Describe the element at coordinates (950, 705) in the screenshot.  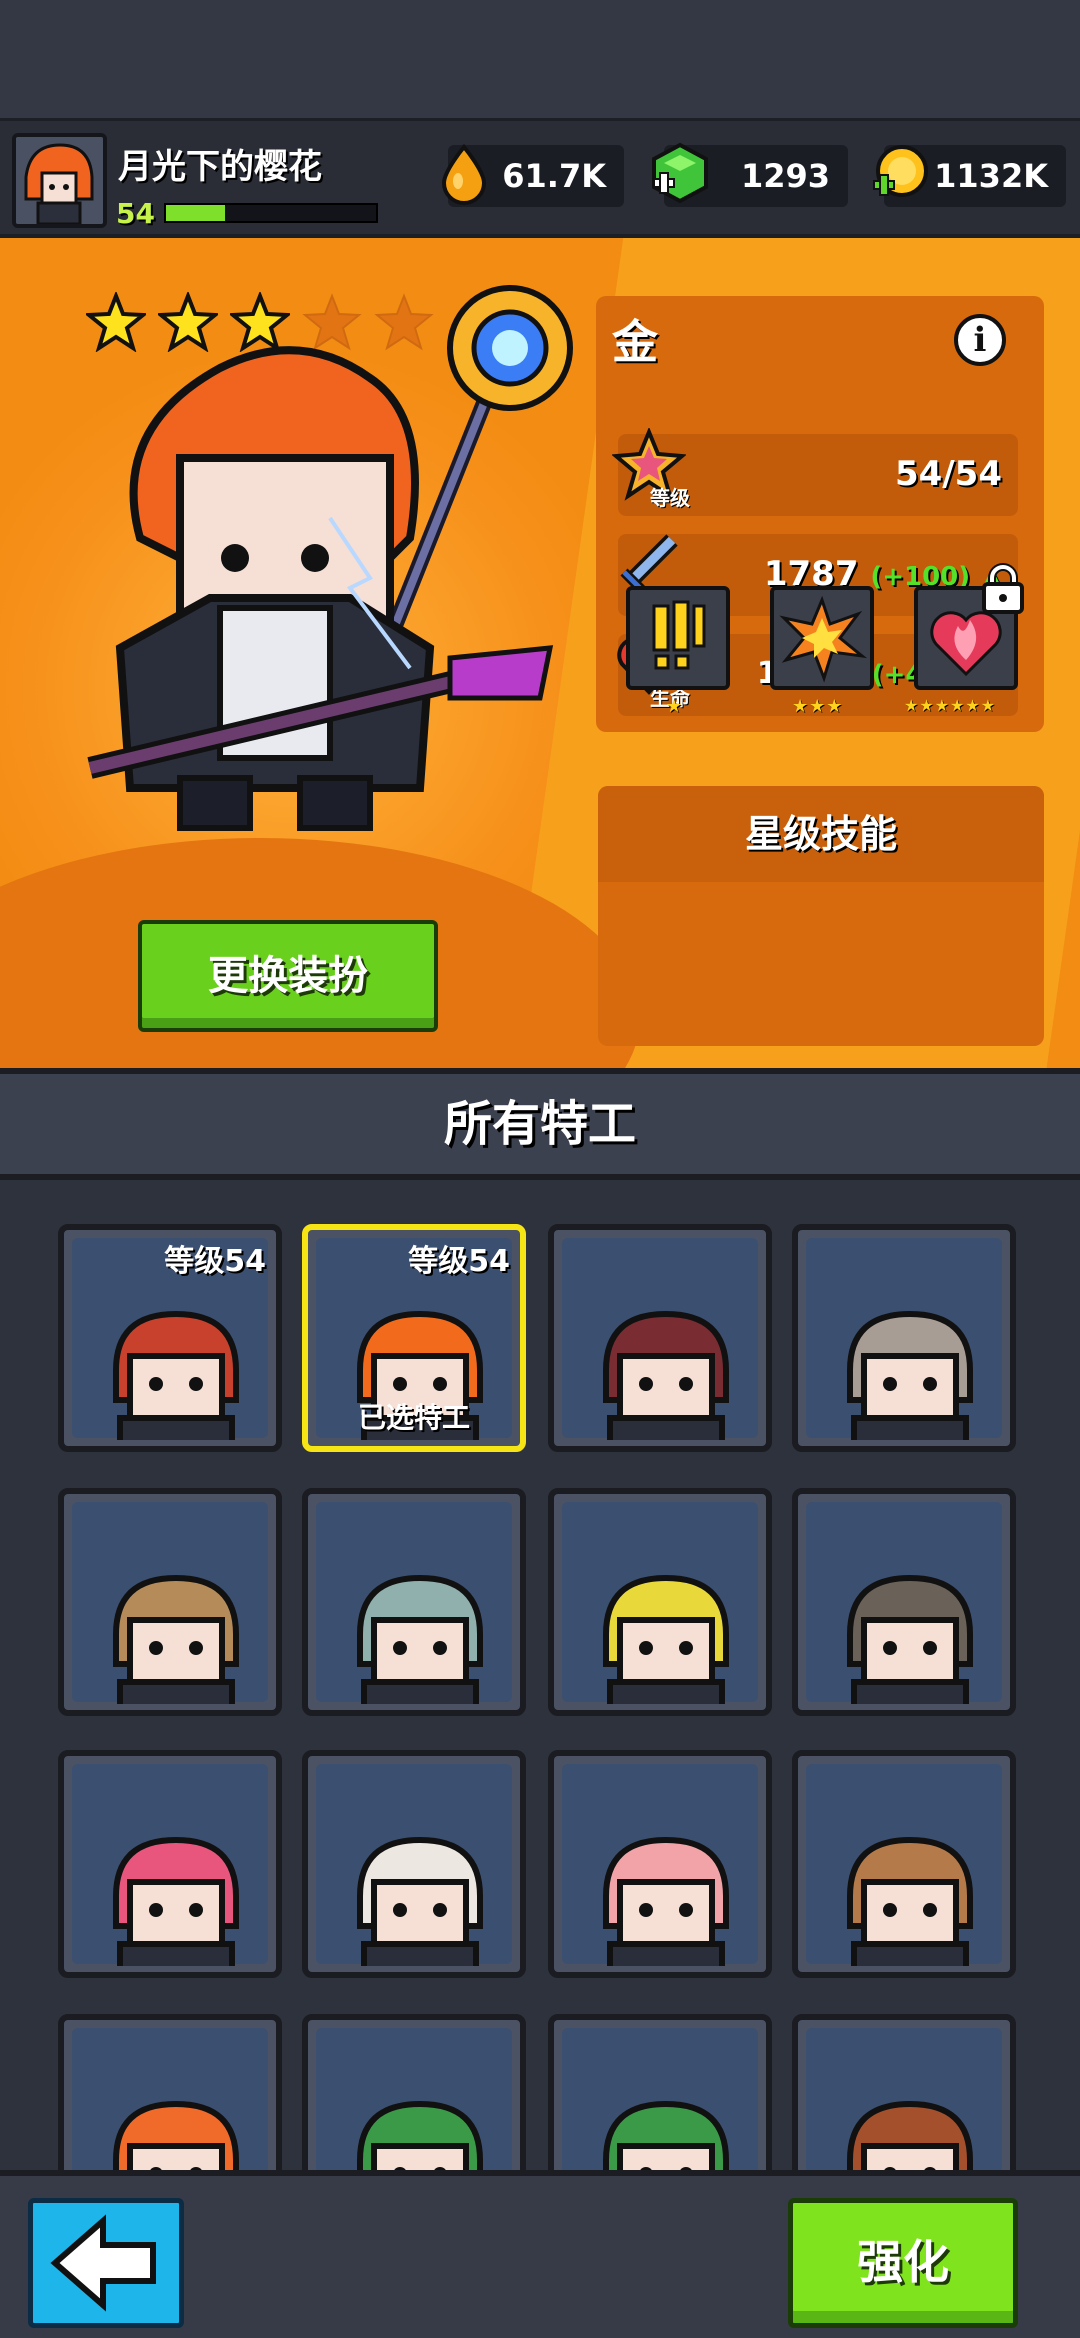
I see `skill-3-stars: ★★★★★★` at that location.